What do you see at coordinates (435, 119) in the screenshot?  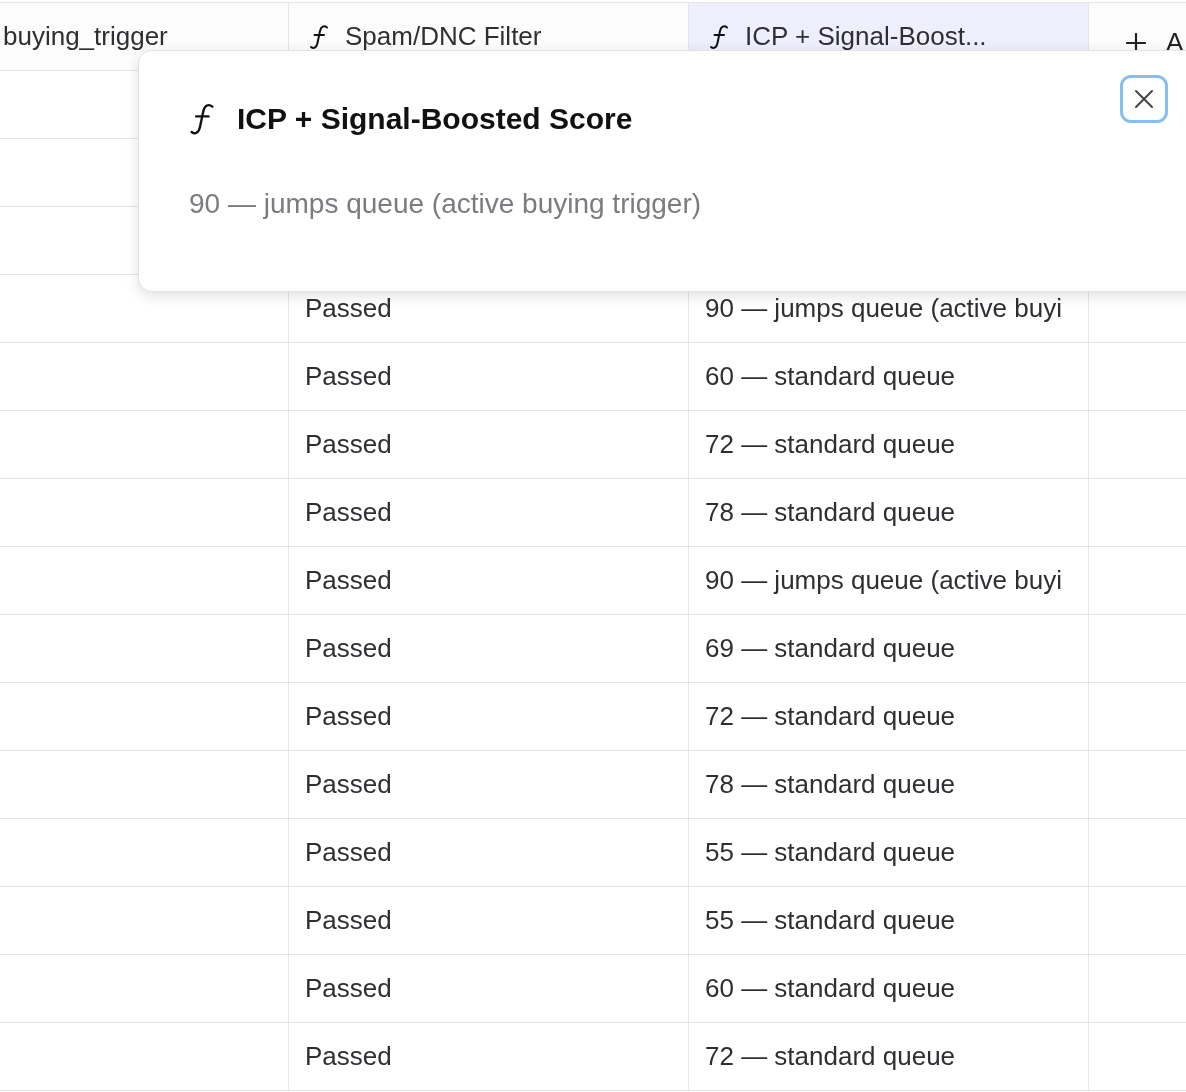 I see `popup-title: ICP + Signal-Boosted Score` at bounding box center [435, 119].